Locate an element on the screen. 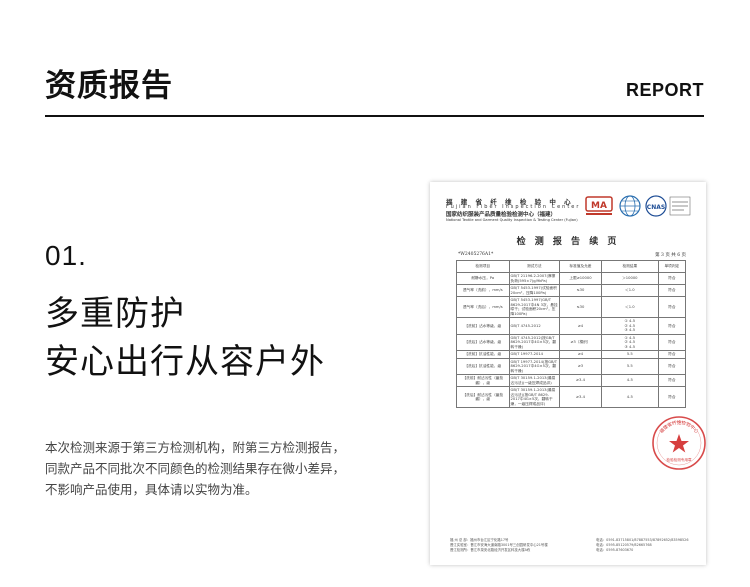  cell-item: 【洗前】抗油性能，级 is located at coordinates (483, 354).